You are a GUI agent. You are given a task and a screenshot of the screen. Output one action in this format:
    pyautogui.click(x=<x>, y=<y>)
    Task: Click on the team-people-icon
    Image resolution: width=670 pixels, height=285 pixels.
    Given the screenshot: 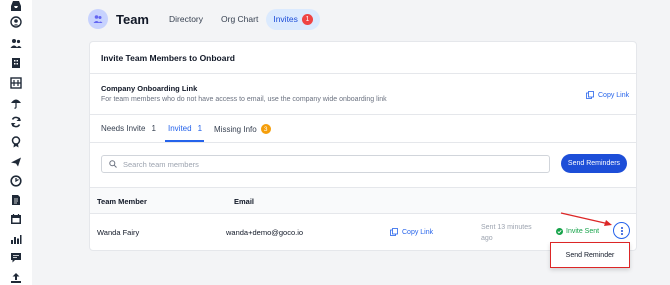 What is the action you would take?
    pyautogui.click(x=98, y=19)
    